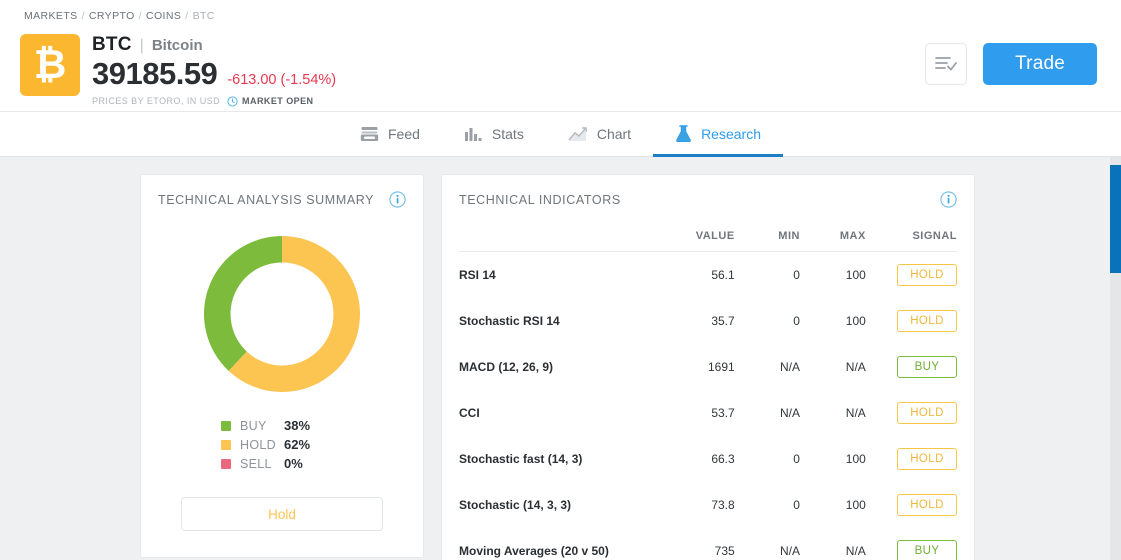 This screenshot has height=560, width=1121. What do you see at coordinates (155, 73) in the screenshot?
I see `current-price: 39185.59` at bounding box center [155, 73].